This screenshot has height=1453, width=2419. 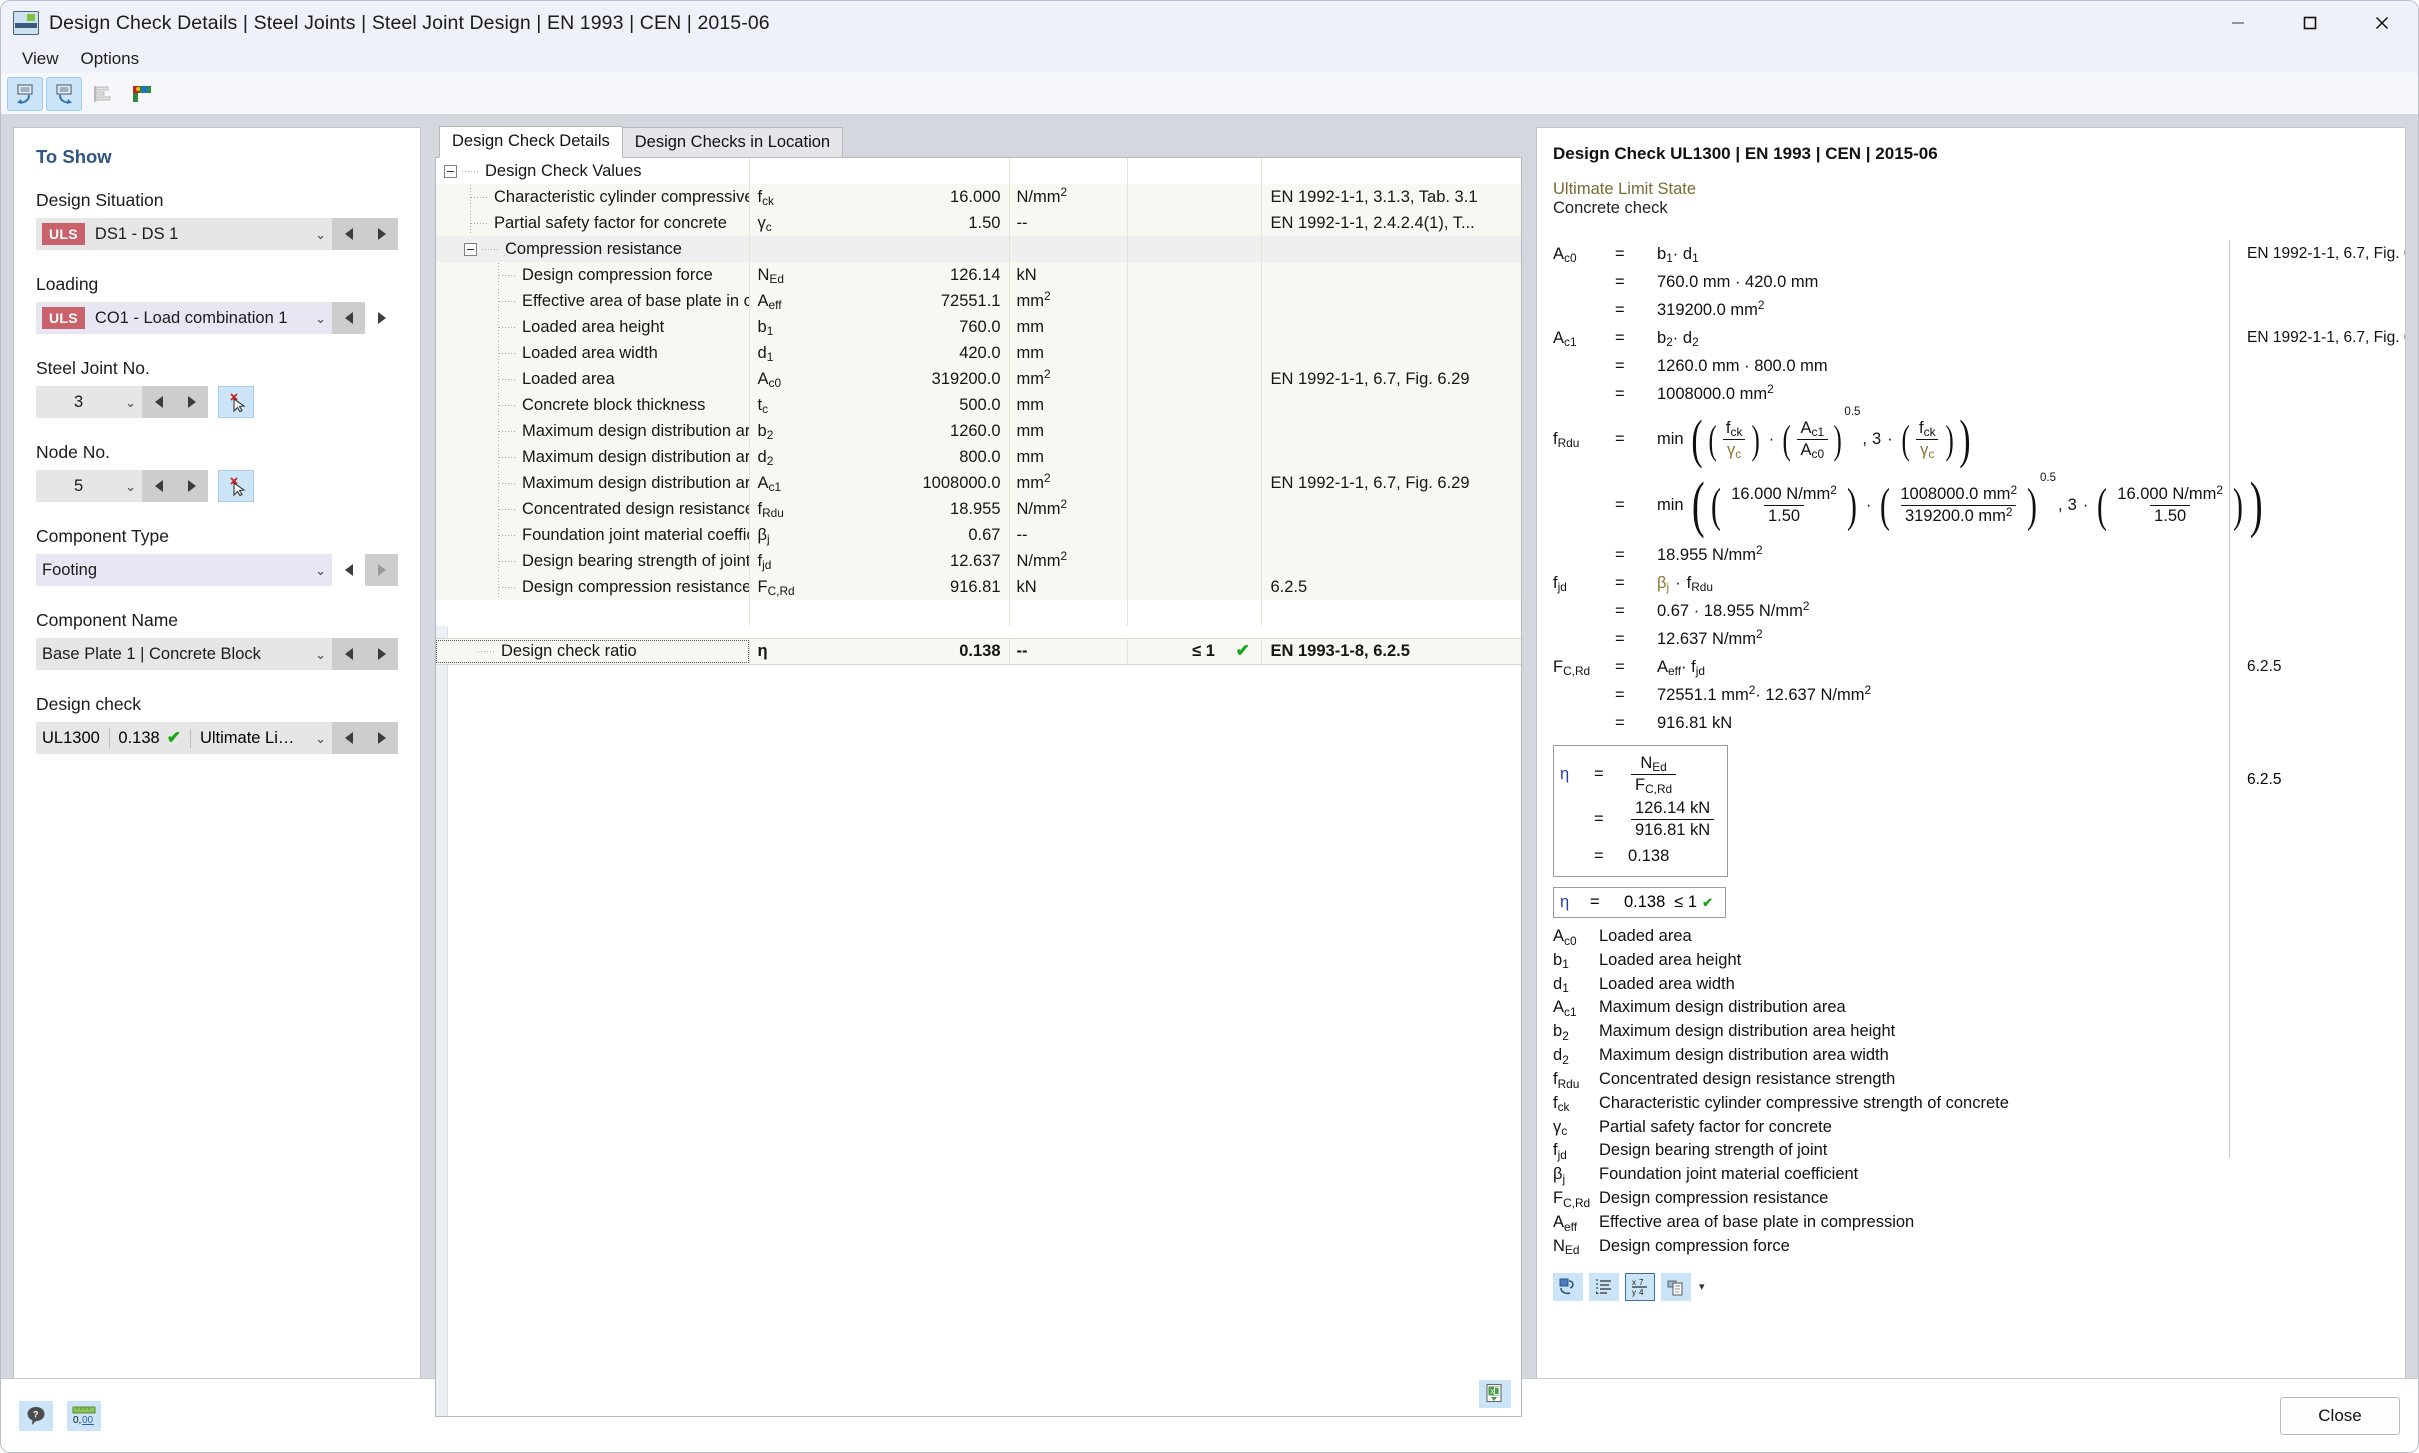 I want to click on help-balloon-icon: ?, so click(x=36, y=1415).